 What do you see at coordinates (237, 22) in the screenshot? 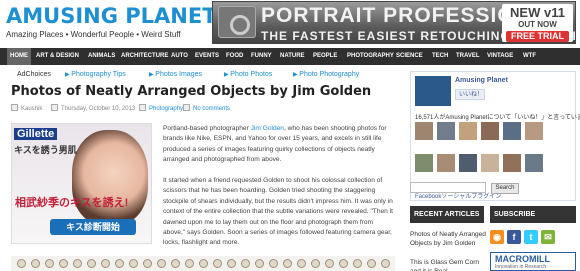
I see `camera-icon` at bounding box center [237, 22].